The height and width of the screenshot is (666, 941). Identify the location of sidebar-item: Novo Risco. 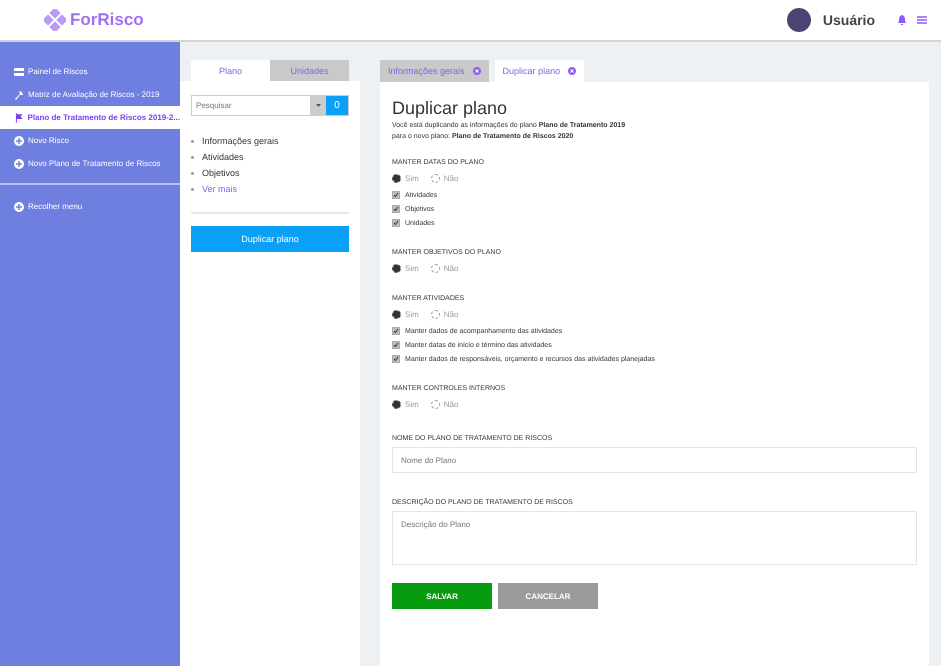
(90, 140).